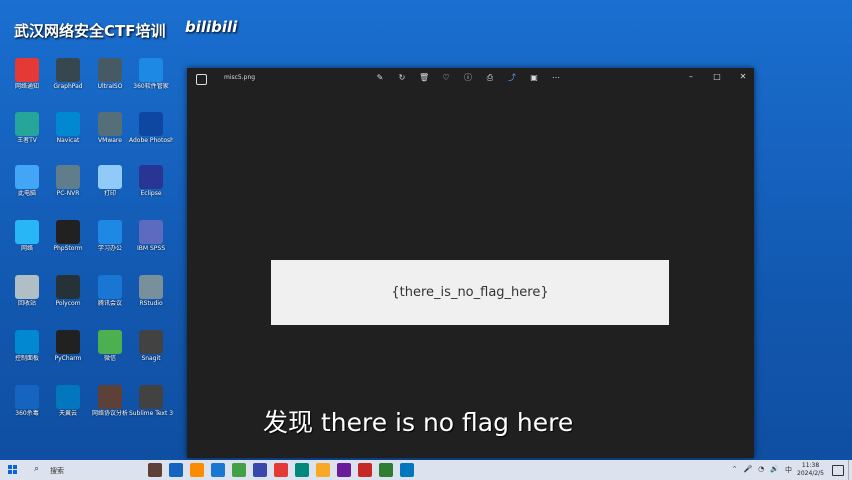  Describe the element at coordinates (774, 470) in the screenshot. I see `volume-icon: 🔊` at that location.